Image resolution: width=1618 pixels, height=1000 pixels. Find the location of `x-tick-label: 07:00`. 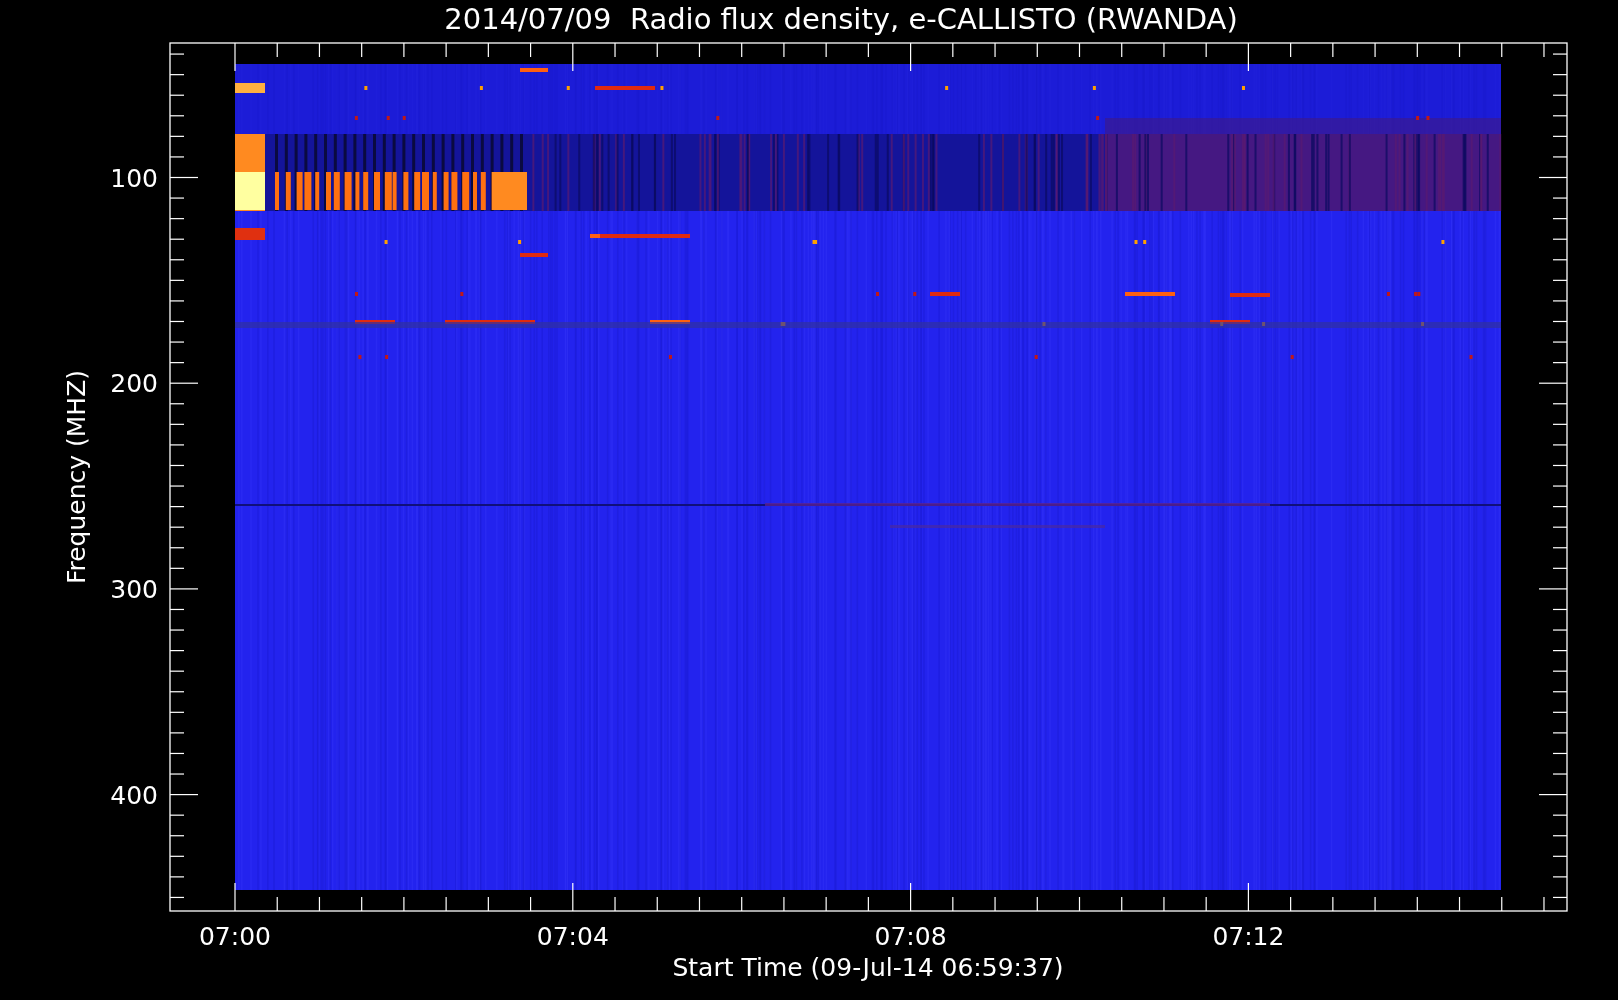

x-tick-label: 07:00 is located at coordinates (235, 936).